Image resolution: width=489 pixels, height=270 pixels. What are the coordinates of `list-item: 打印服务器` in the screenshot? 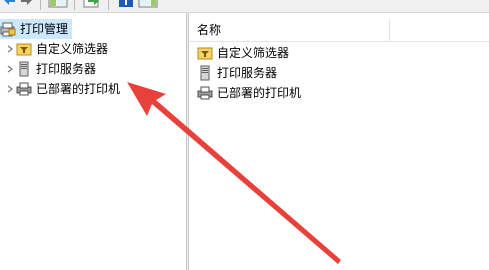 It's located at (237, 73).